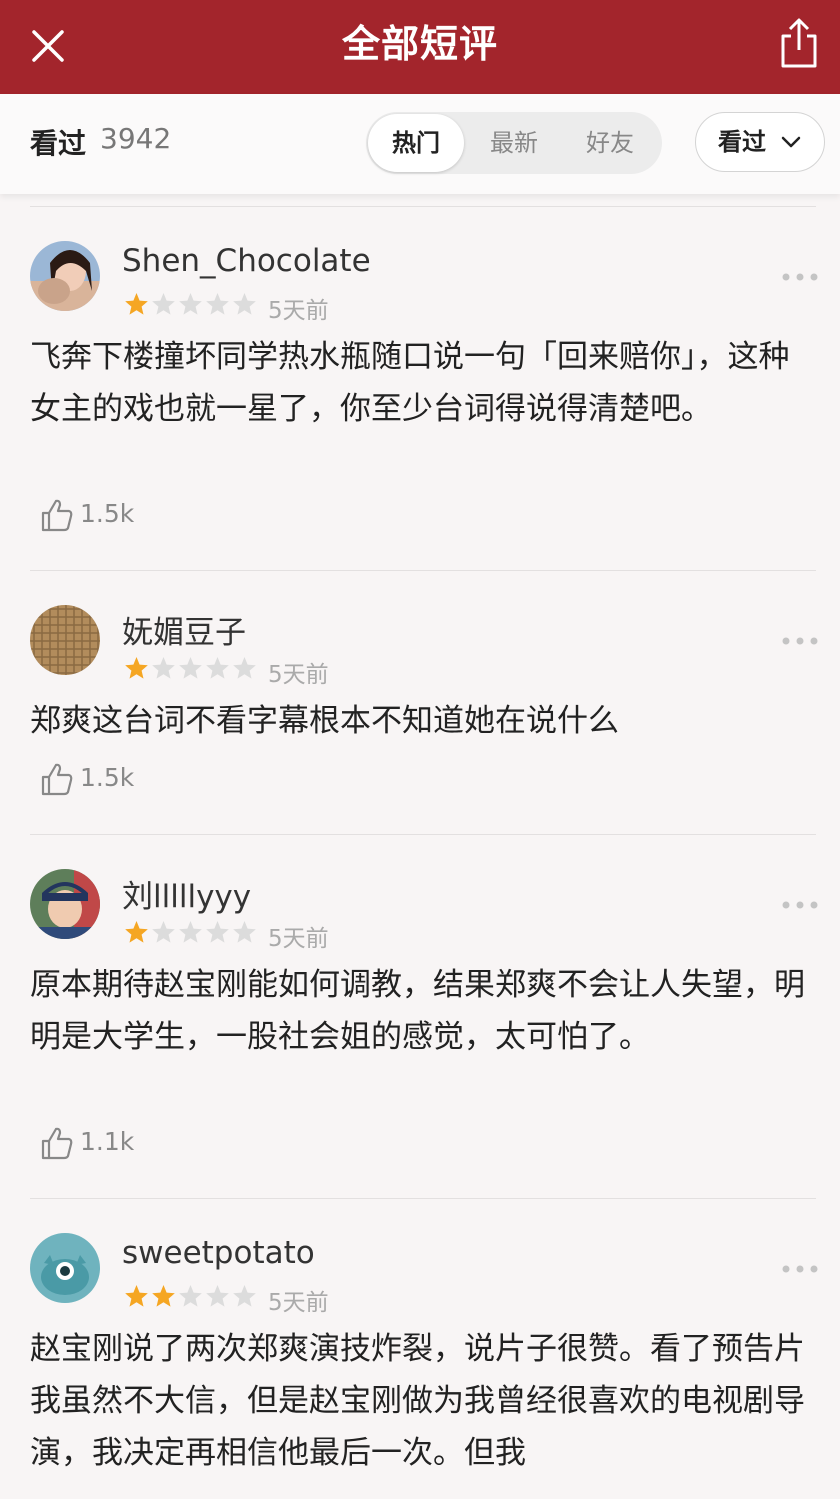  Describe the element at coordinates (136, 138) in the screenshot. I see `watched-count-value: 3942` at that location.